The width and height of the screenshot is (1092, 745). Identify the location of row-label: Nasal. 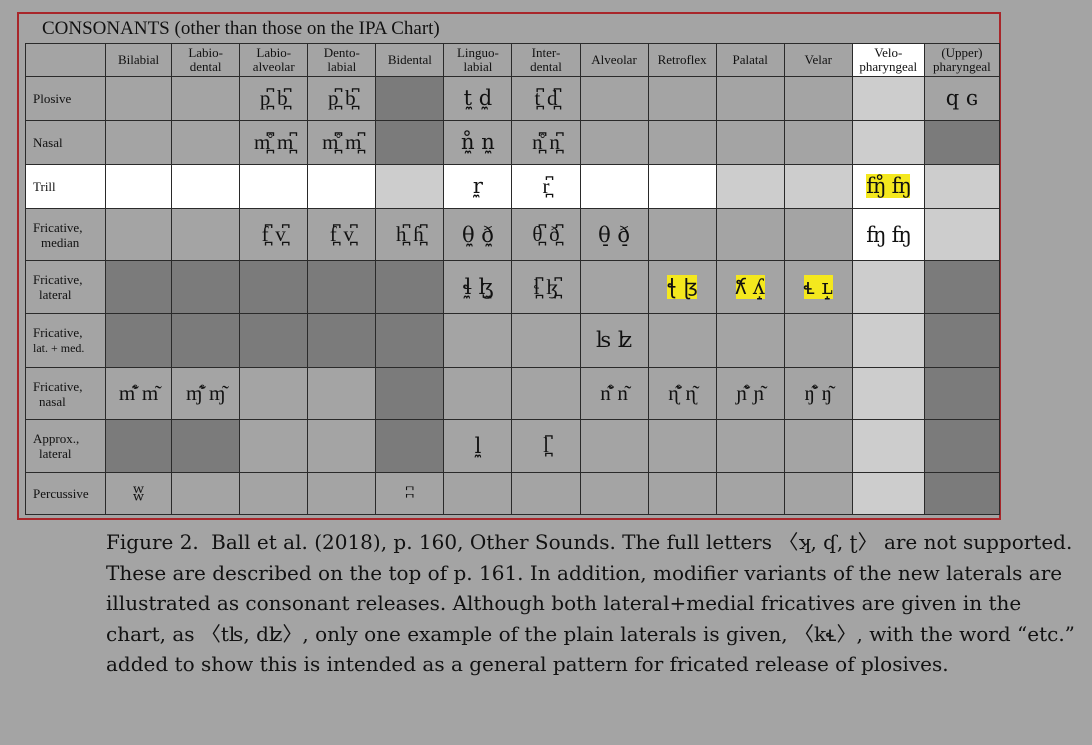
(65, 142).